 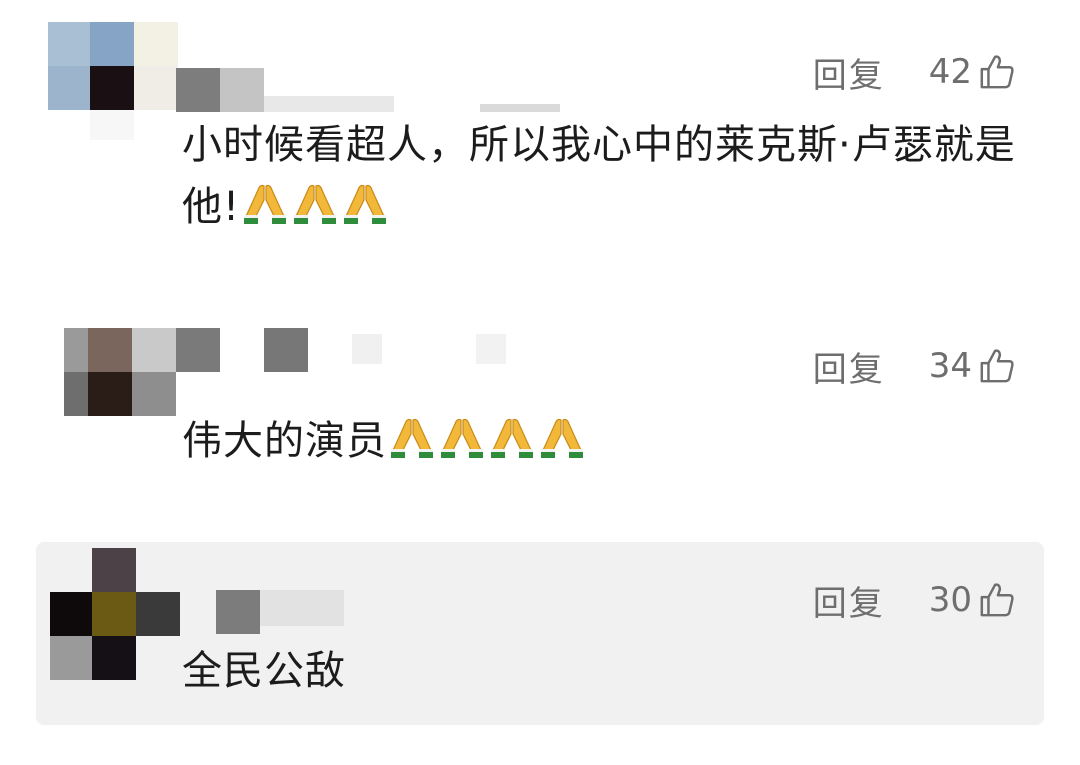 What do you see at coordinates (914, 74) in the screenshot?
I see `comment-actions: 回复 42` at bounding box center [914, 74].